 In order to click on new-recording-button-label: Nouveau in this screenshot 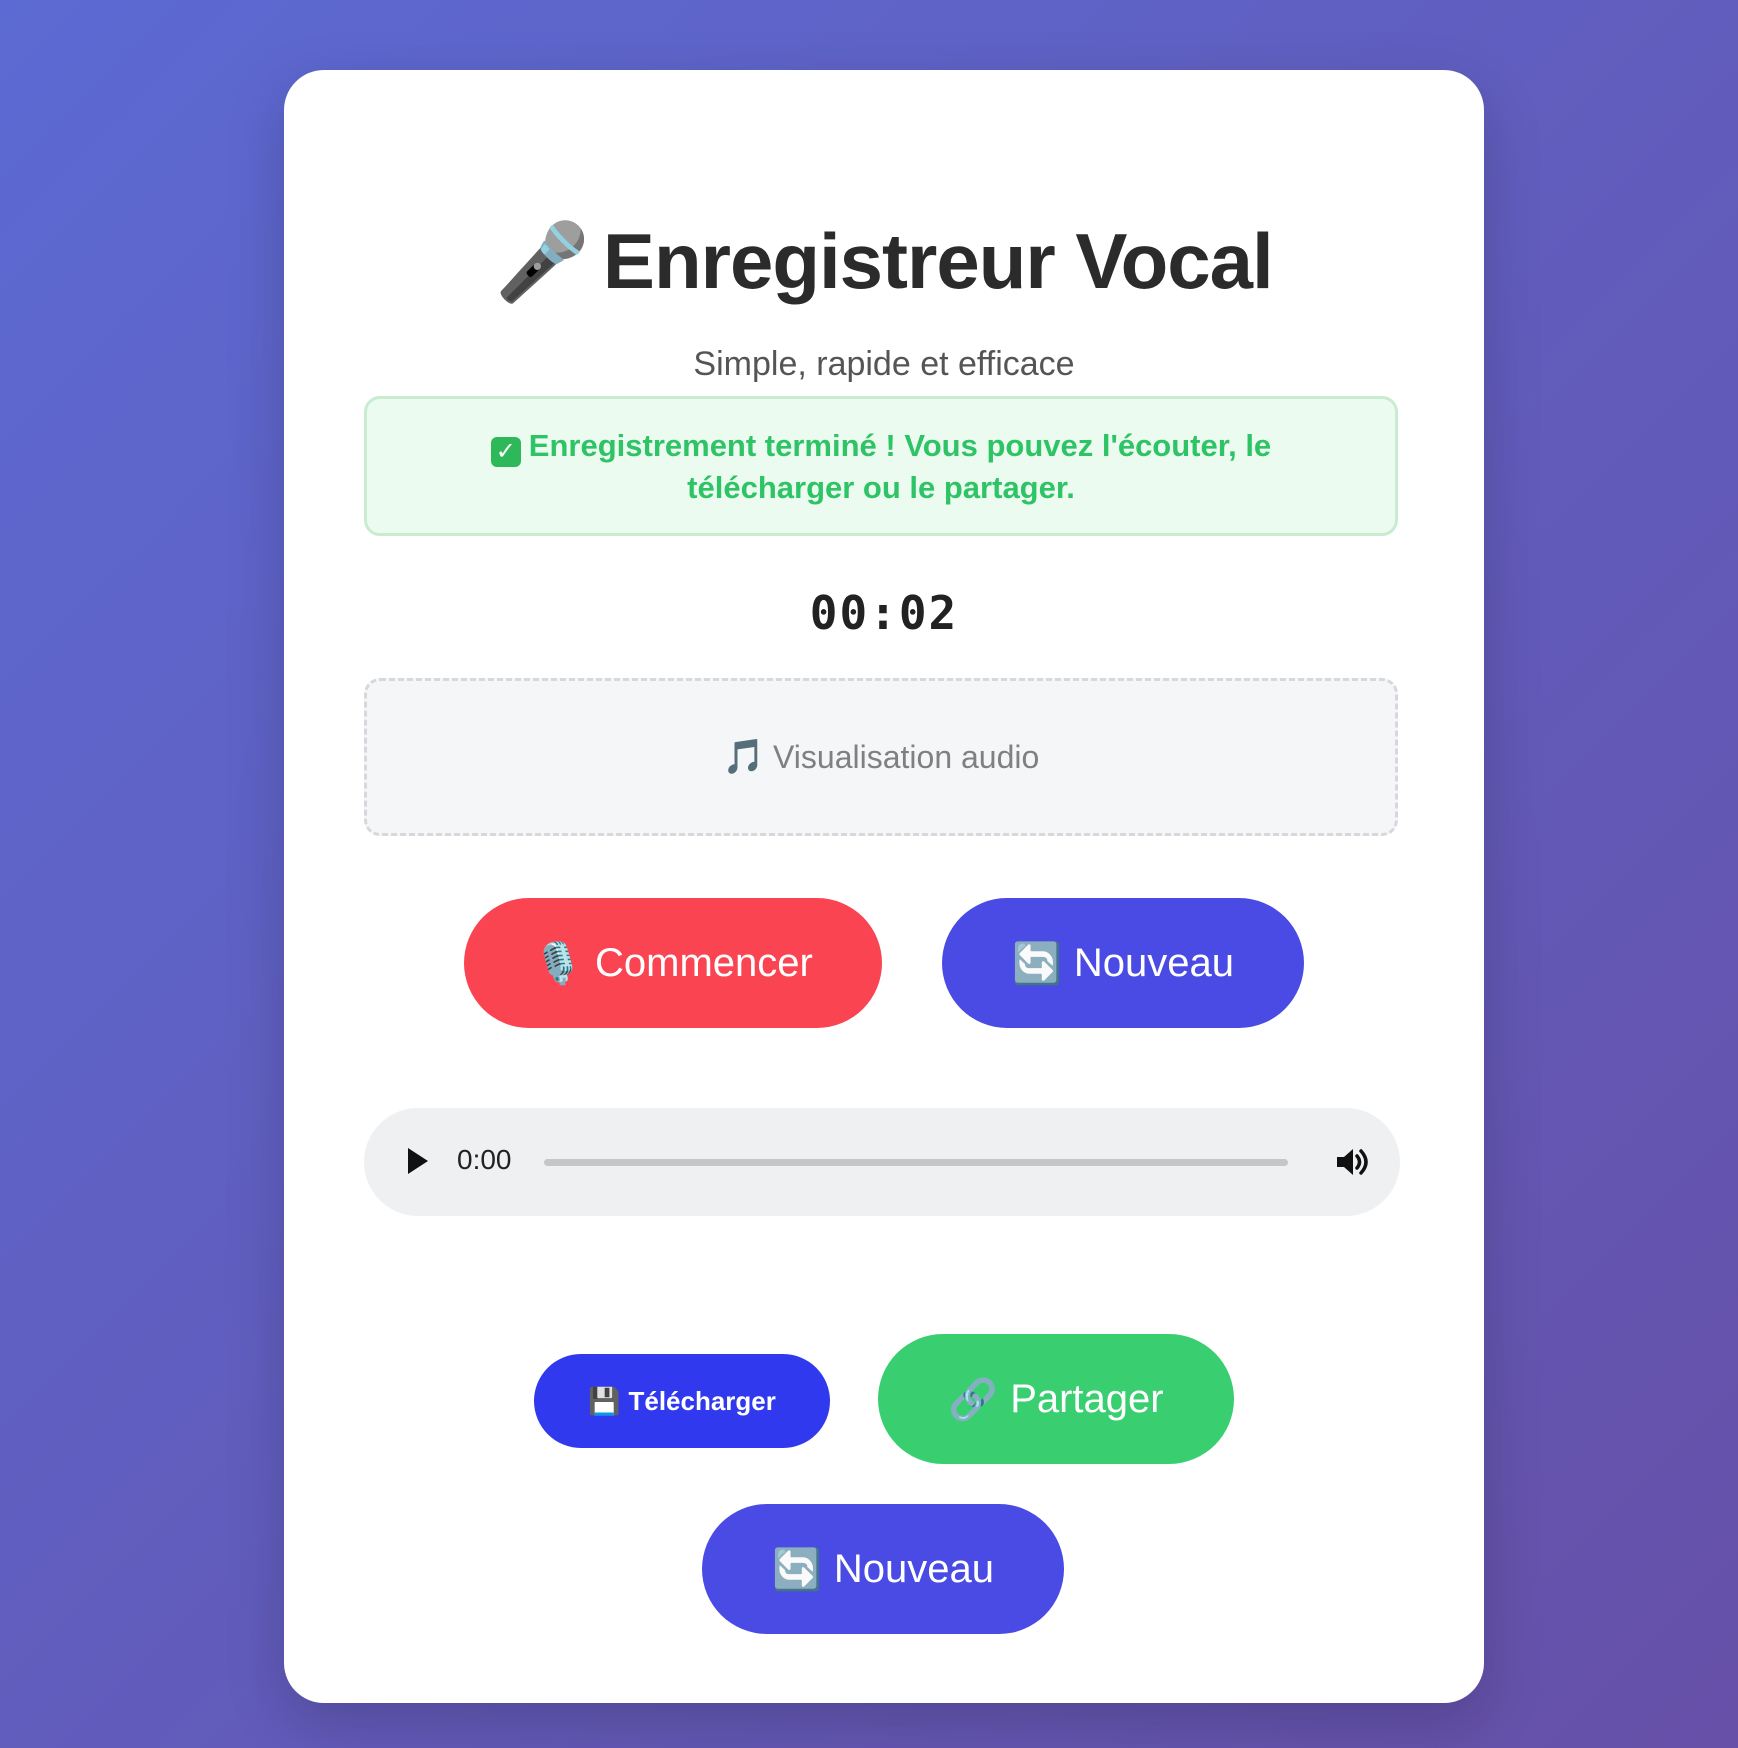, I will do `click(913, 1568)`.